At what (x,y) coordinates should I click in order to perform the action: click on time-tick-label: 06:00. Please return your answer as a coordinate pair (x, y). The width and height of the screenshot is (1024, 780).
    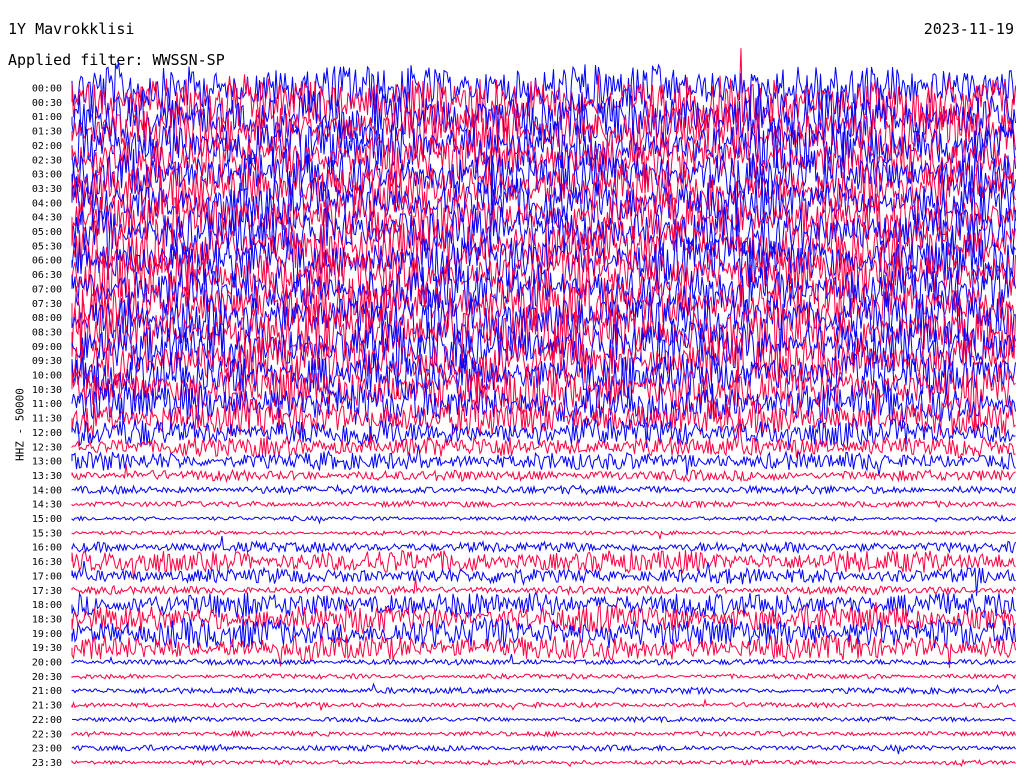
    Looking at the image, I should click on (47, 261).